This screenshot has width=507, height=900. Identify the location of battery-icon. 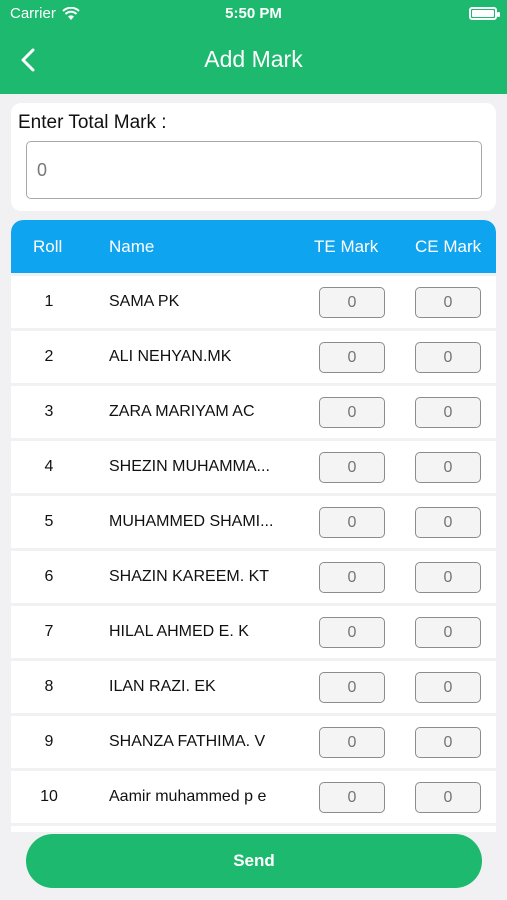
(484, 13).